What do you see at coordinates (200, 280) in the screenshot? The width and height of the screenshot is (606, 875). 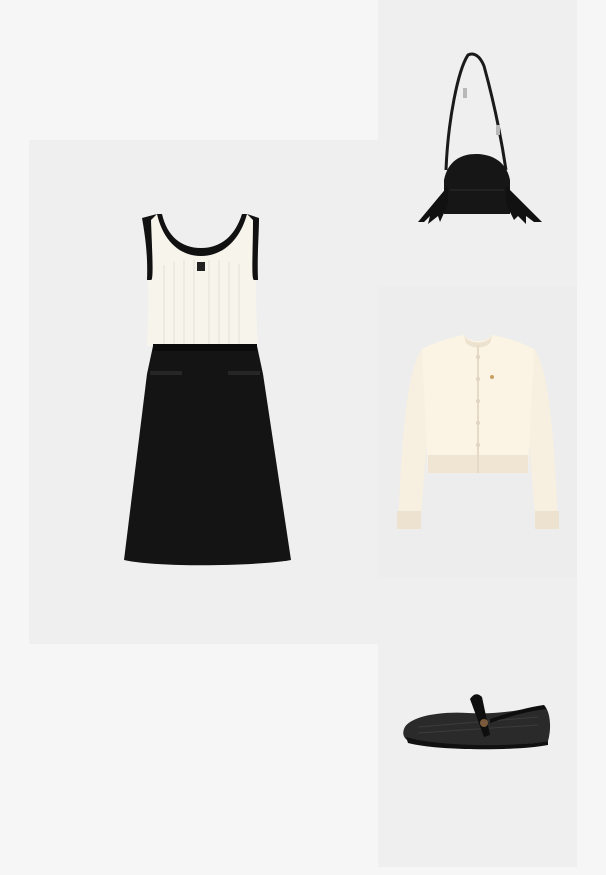 I see `tank-top` at bounding box center [200, 280].